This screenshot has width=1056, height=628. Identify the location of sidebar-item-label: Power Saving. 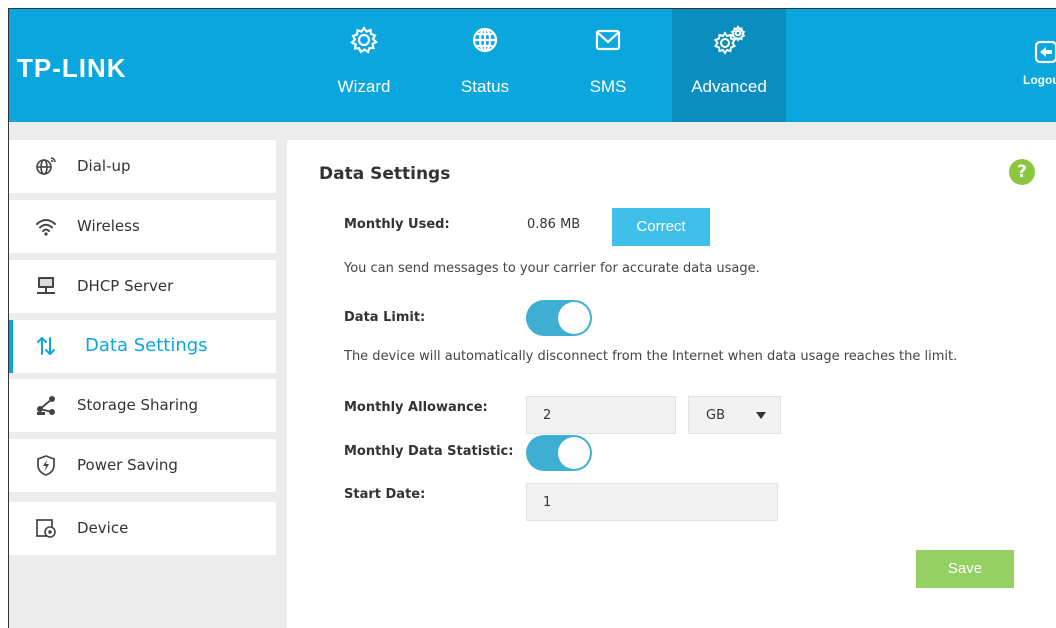
(127, 465).